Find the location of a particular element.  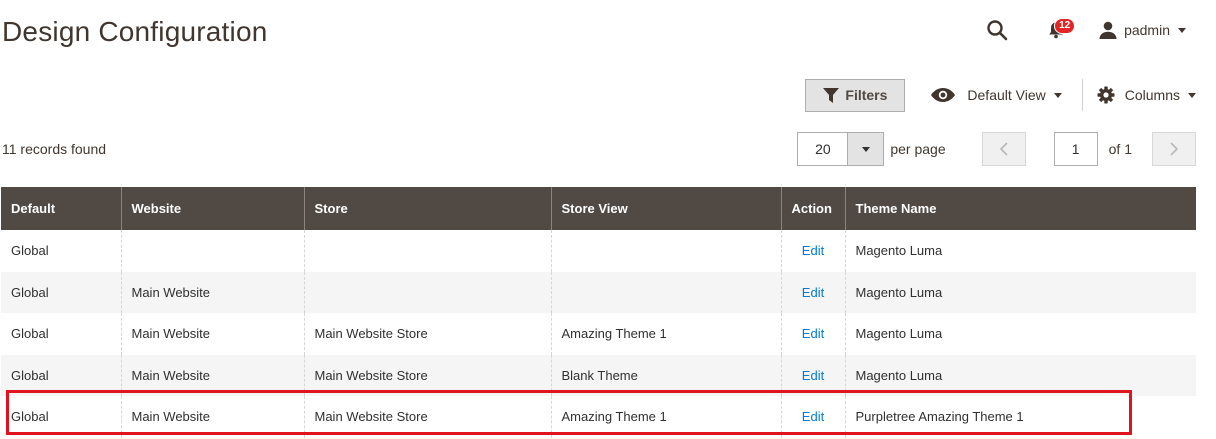

columns-button: Columns is located at coordinates (1146, 95).